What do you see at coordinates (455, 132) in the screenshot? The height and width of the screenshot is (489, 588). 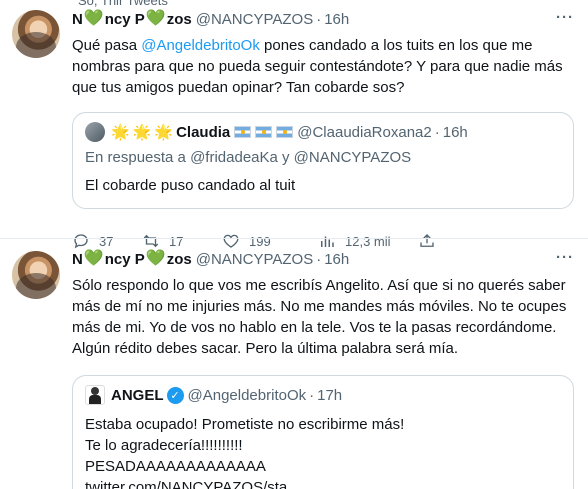 I see `quote-time: 16h` at bounding box center [455, 132].